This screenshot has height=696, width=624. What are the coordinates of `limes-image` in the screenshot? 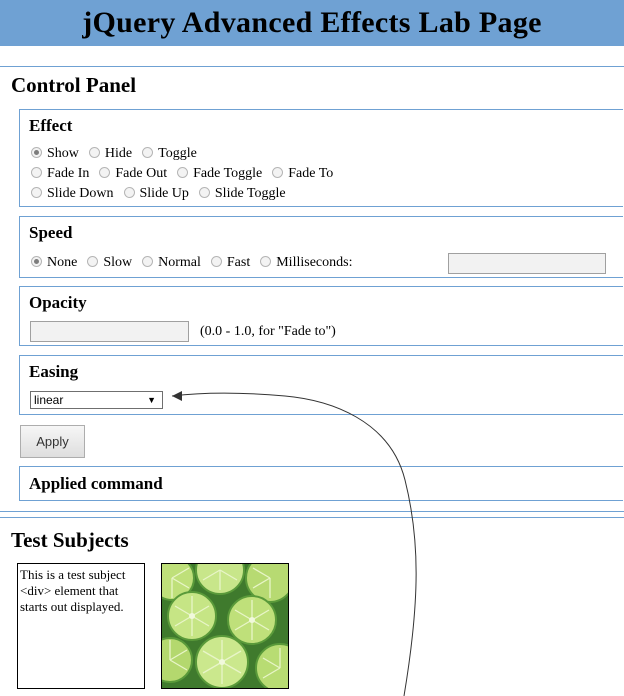 It's located at (225, 626).